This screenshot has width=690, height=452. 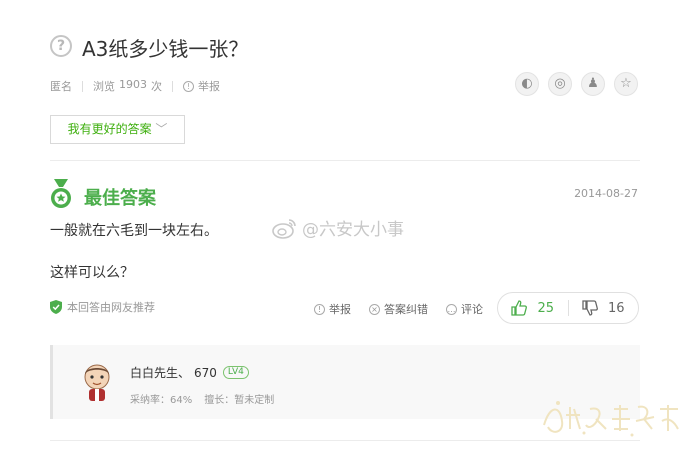 What do you see at coordinates (519, 308) in the screenshot?
I see `thumbs-up-icon` at bounding box center [519, 308].